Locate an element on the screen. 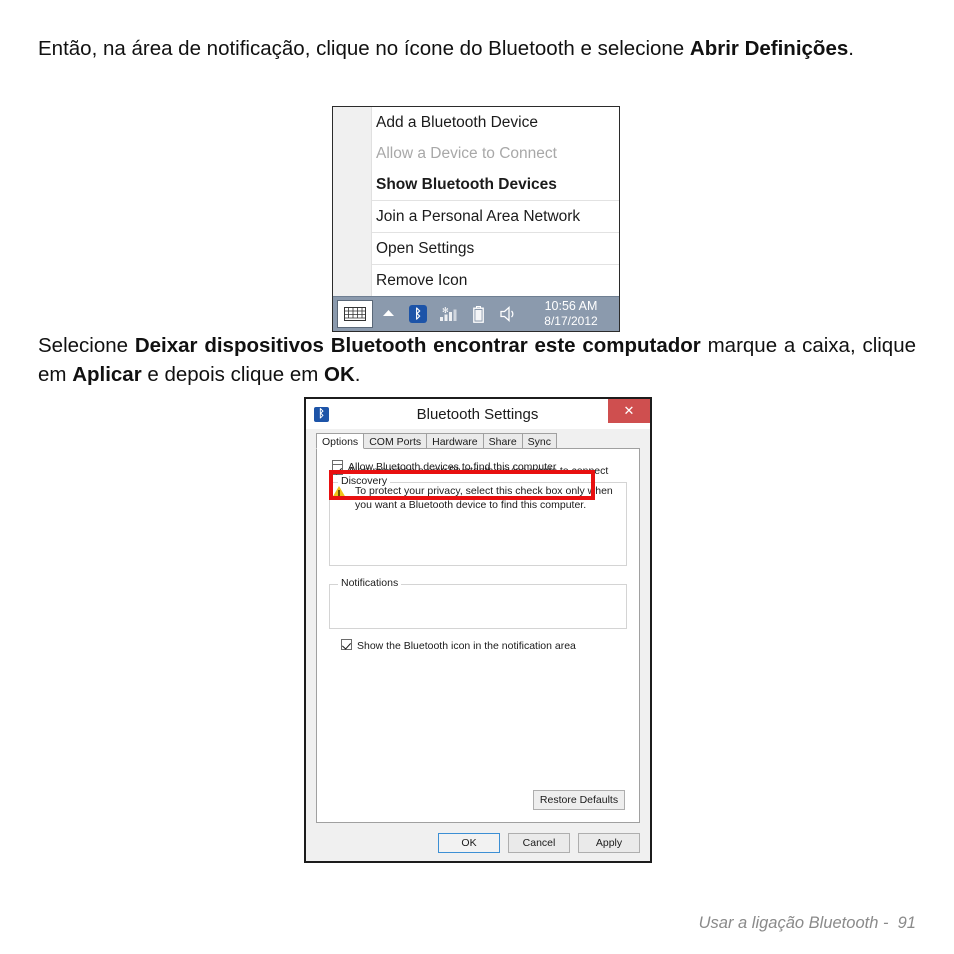 Image resolution: width=954 pixels, height=954 pixels. keyboard-icon is located at coordinates (355, 314).